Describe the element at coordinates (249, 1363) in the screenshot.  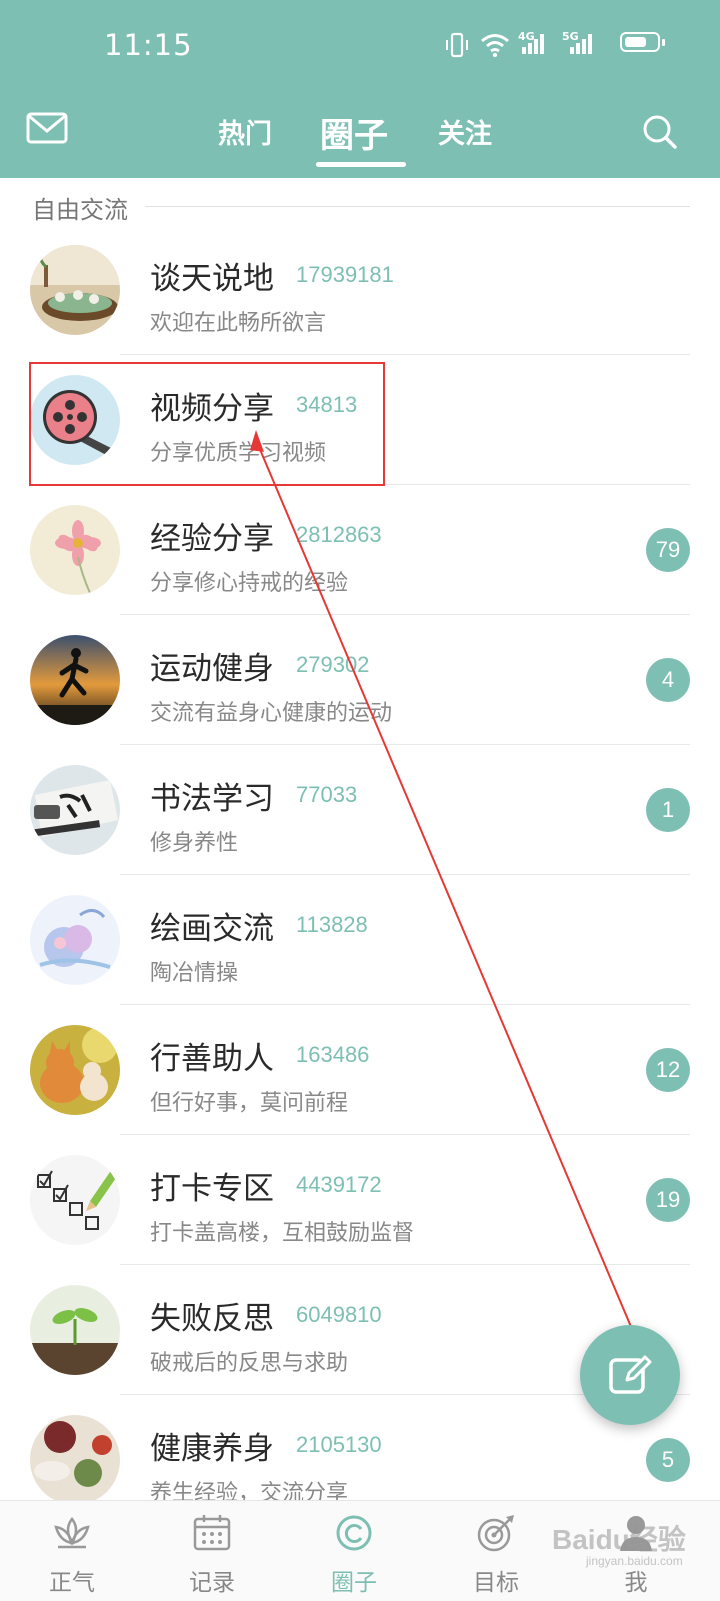
I see `circle-description: 破戒后的反思与求助` at that location.